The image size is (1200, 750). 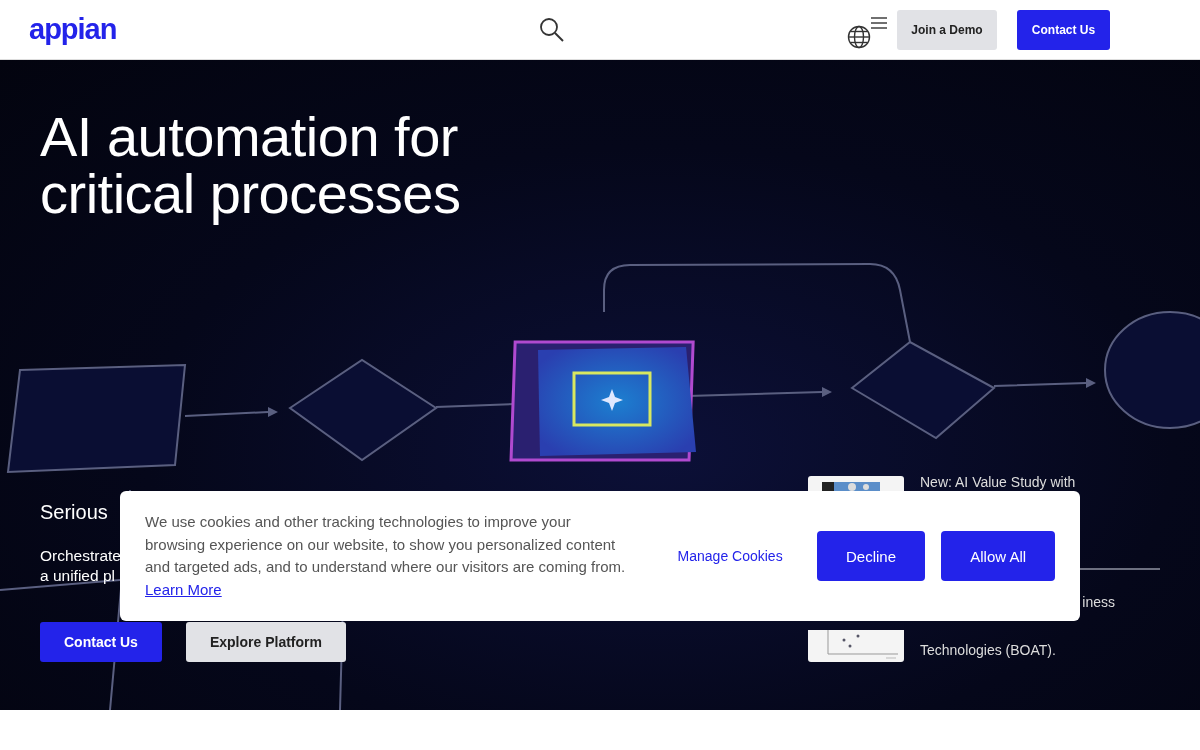 What do you see at coordinates (730, 556) in the screenshot?
I see `manage-cookies-link: Manage Cookies` at bounding box center [730, 556].